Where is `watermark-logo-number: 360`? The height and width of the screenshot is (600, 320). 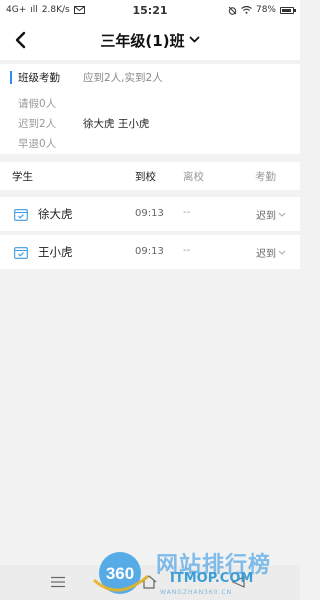 watermark-logo-number: 360 is located at coordinates (120, 573).